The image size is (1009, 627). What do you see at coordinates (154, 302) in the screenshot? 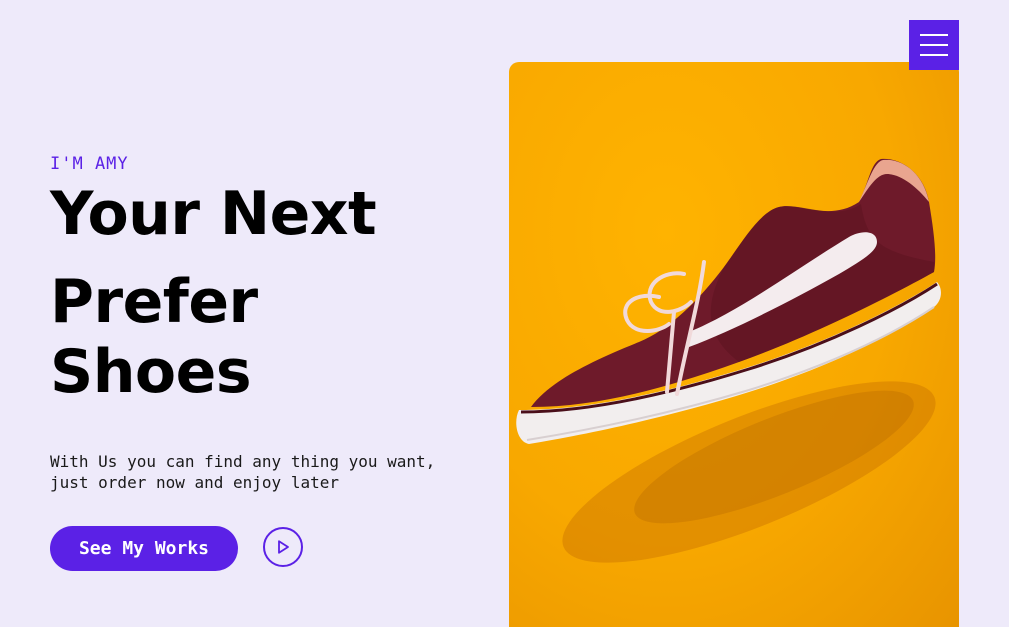
I see `headline-line-2: Prefer` at bounding box center [154, 302].